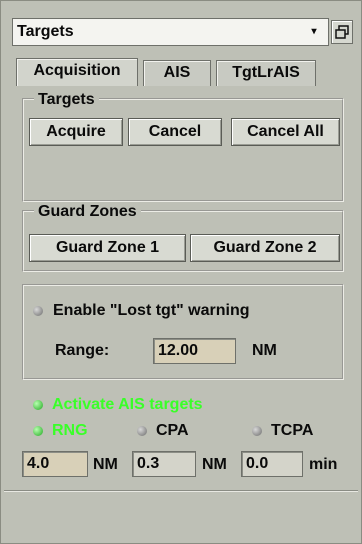  What do you see at coordinates (285, 132) in the screenshot?
I see `cancel-all-button: Cancel All` at bounding box center [285, 132].